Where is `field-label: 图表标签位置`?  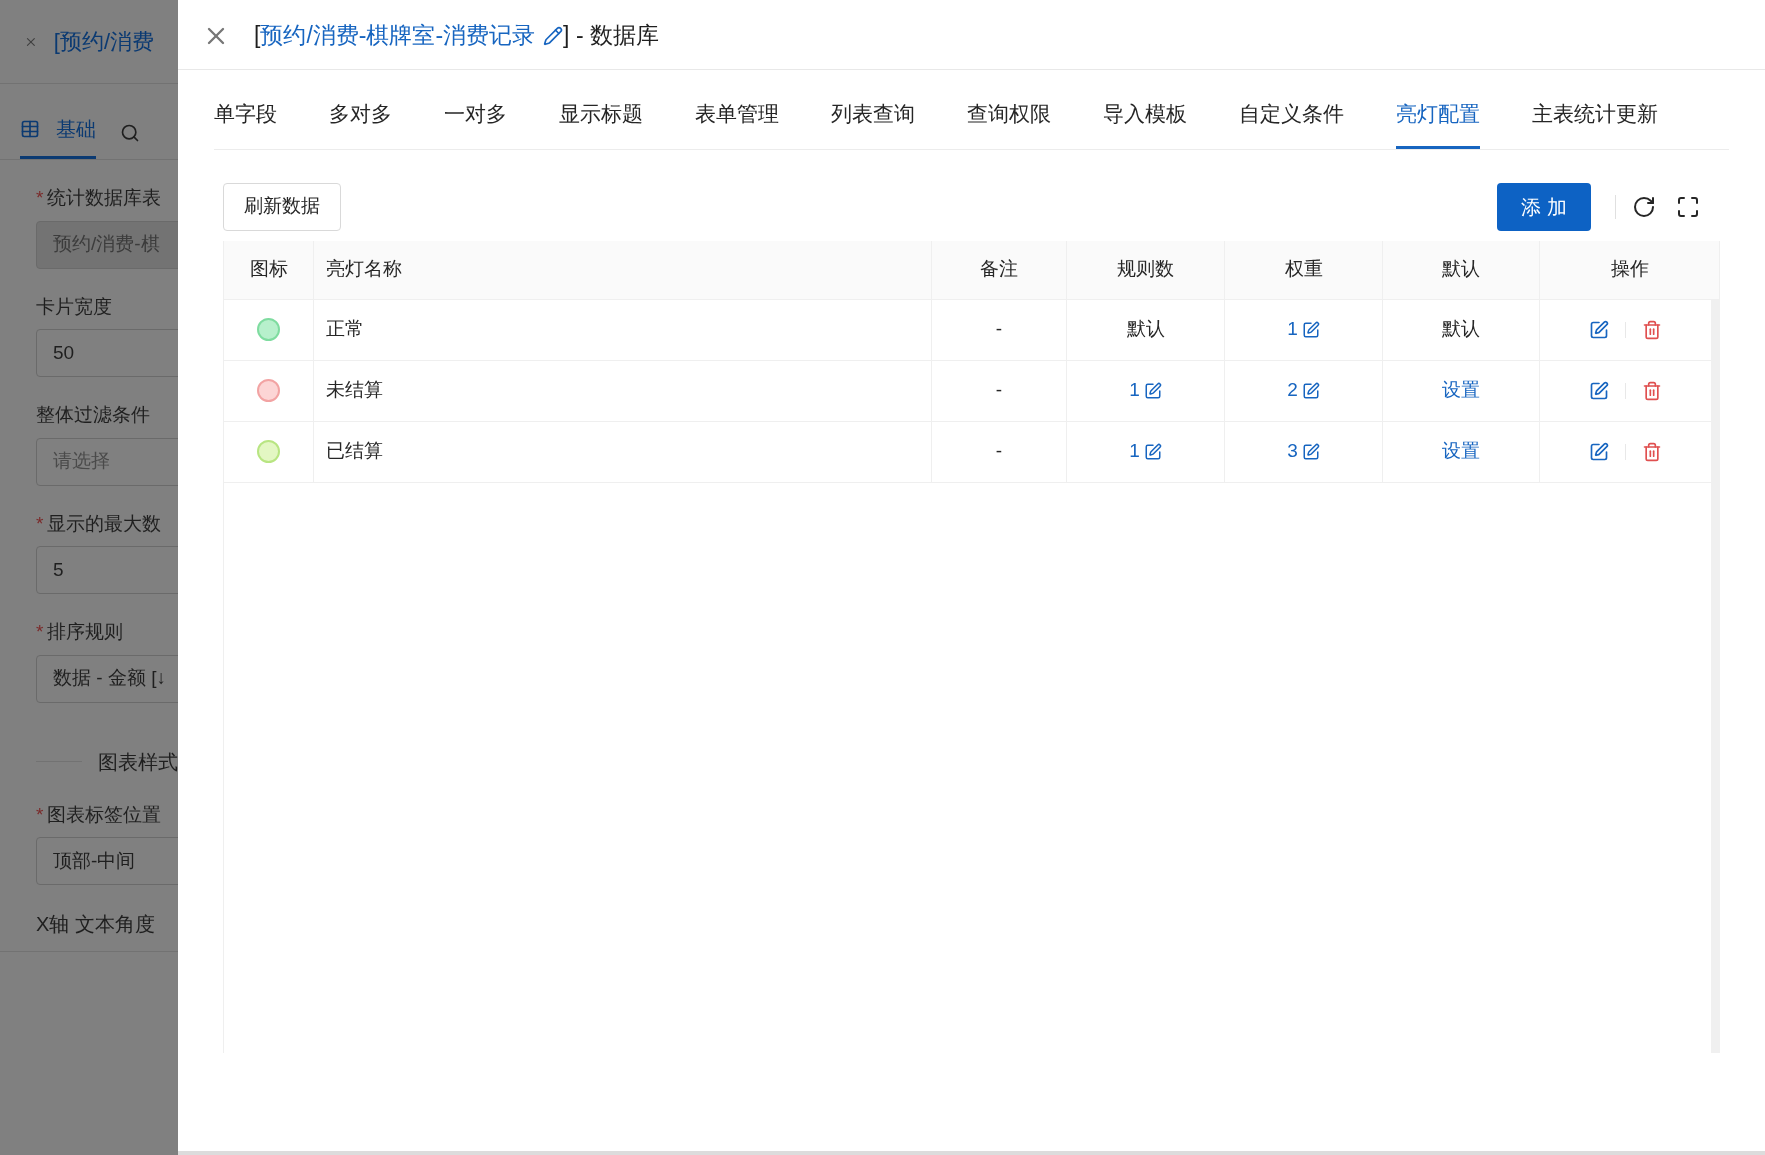
field-label: 图表标签位置 is located at coordinates (104, 814).